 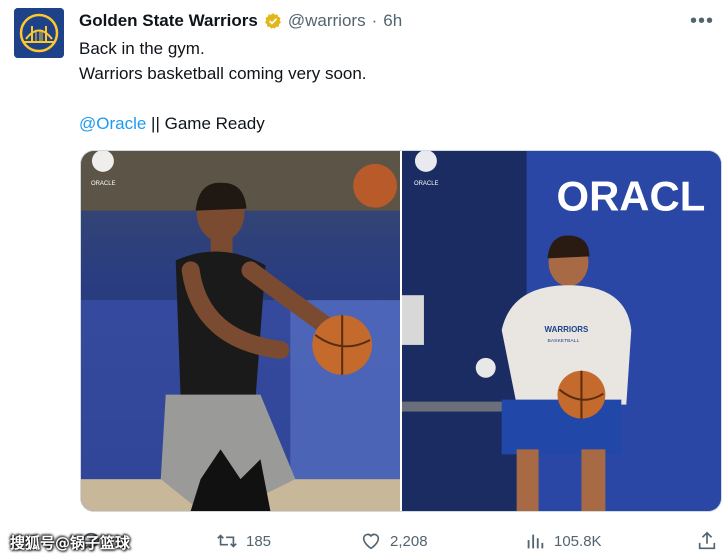 I want to click on photo-2-badge: ORACLE, so click(x=426, y=184).